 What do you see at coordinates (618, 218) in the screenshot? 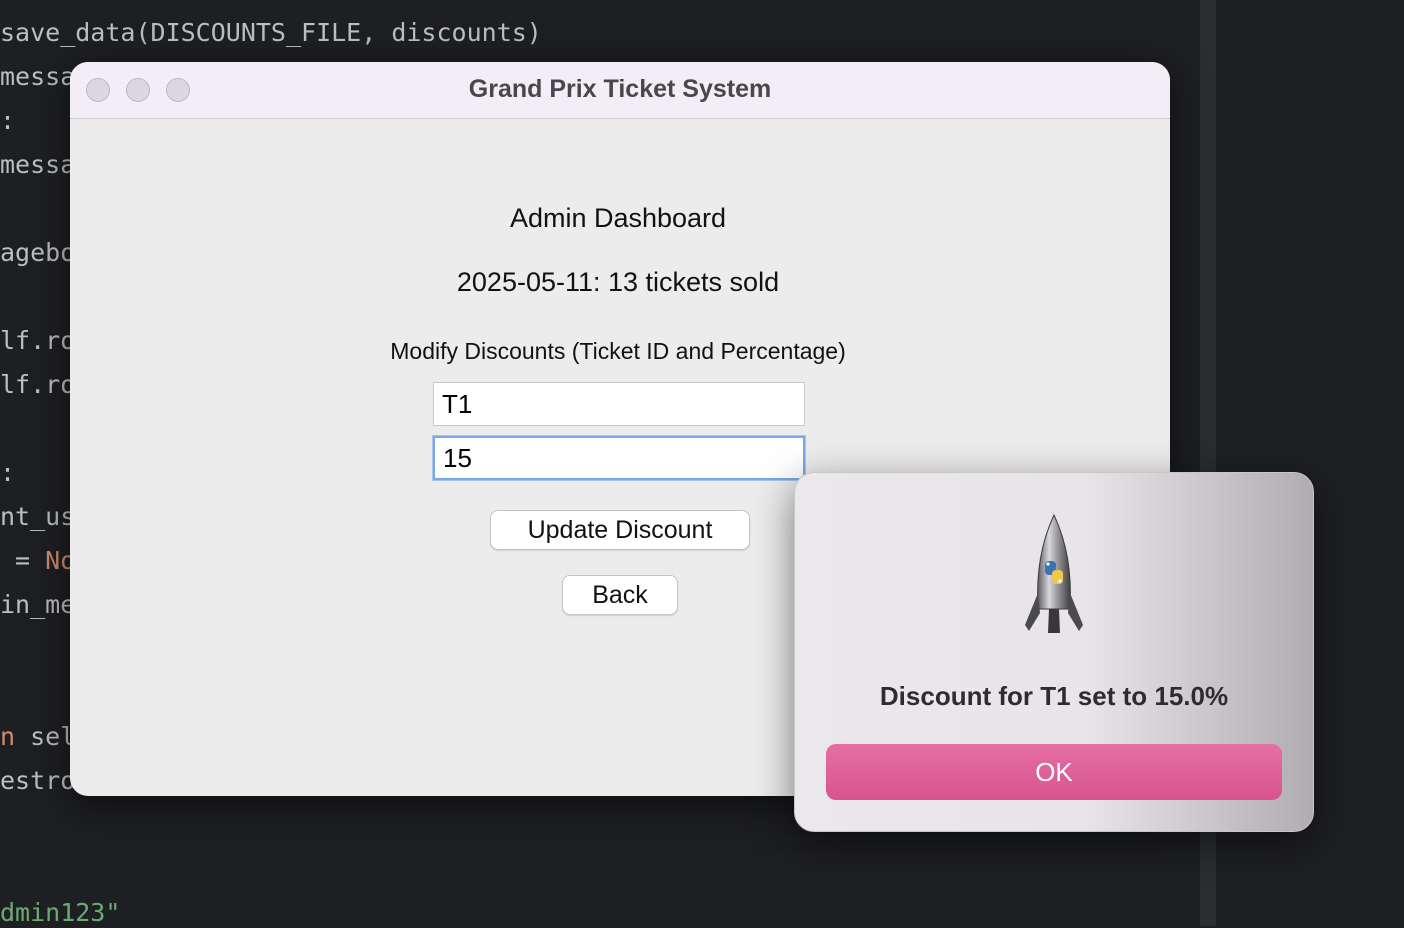
I see `page-title: Admin Dashboard` at bounding box center [618, 218].